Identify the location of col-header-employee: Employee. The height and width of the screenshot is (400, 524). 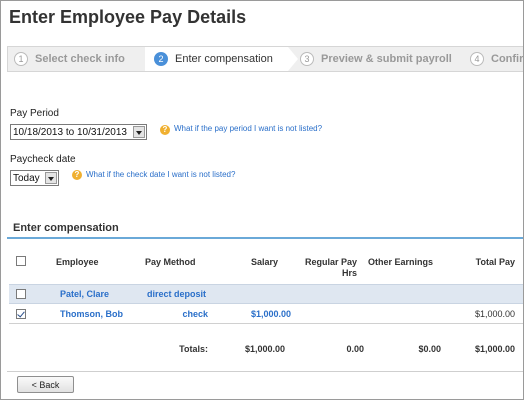
(77, 262).